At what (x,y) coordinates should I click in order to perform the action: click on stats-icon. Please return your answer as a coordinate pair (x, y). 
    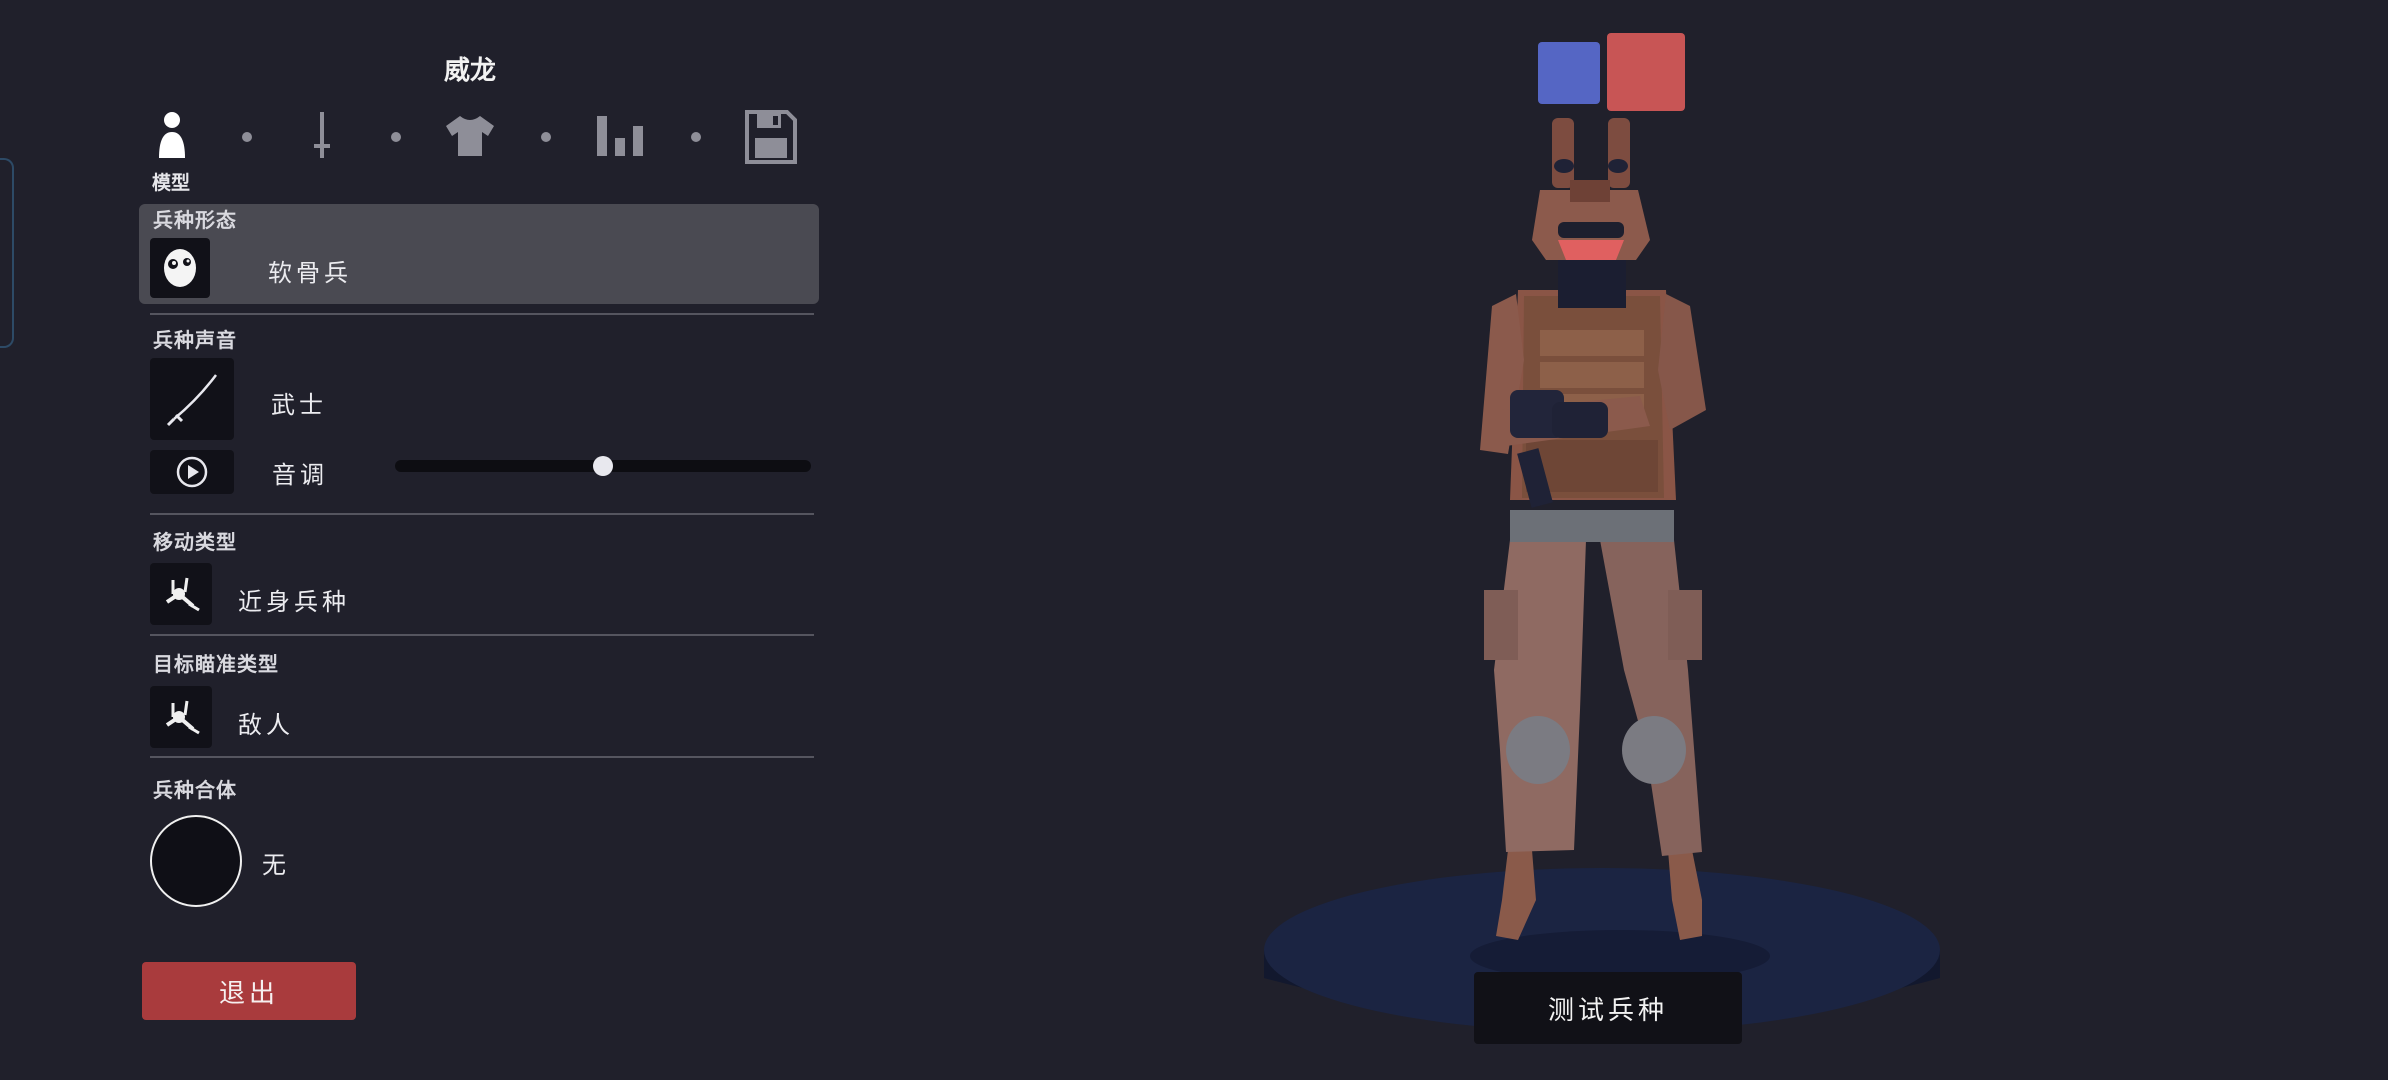
    Looking at the image, I should click on (620, 136).